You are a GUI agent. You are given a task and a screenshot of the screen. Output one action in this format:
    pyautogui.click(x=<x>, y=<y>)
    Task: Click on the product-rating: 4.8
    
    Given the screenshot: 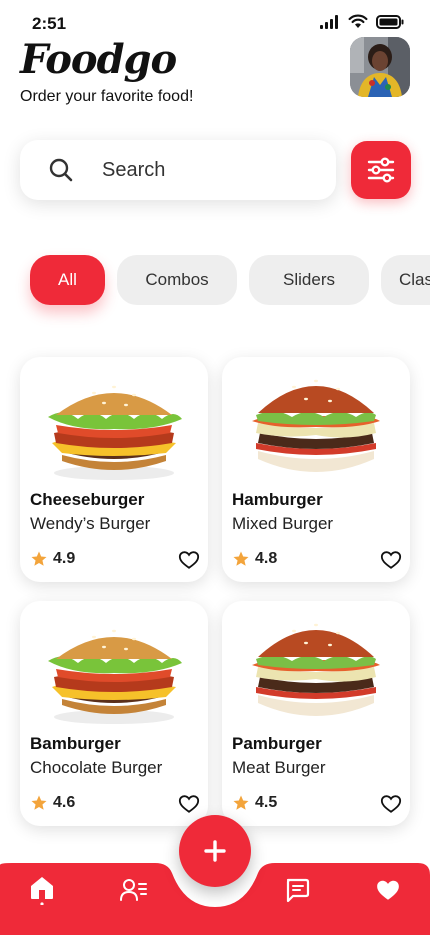 What is the action you would take?
    pyautogui.click(x=266, y=558)
    